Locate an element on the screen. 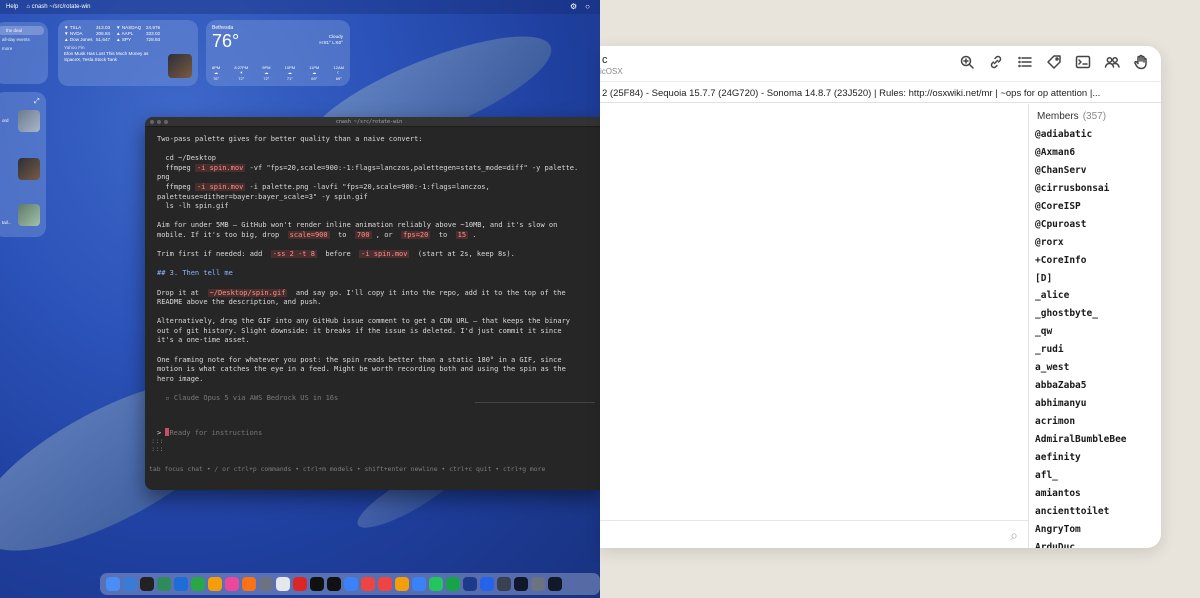 The width and height of the screenshot is (1200, 598). message-input: ⌕ is located at coordinates (814, 534).